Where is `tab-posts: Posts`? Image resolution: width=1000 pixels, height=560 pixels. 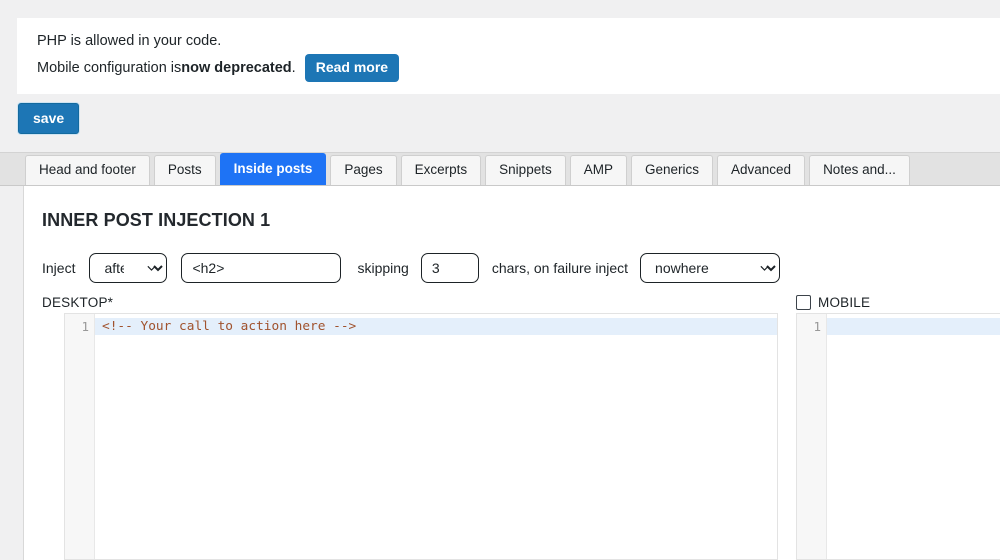 tab-posts: Posts is located at coordinates (184, 170).